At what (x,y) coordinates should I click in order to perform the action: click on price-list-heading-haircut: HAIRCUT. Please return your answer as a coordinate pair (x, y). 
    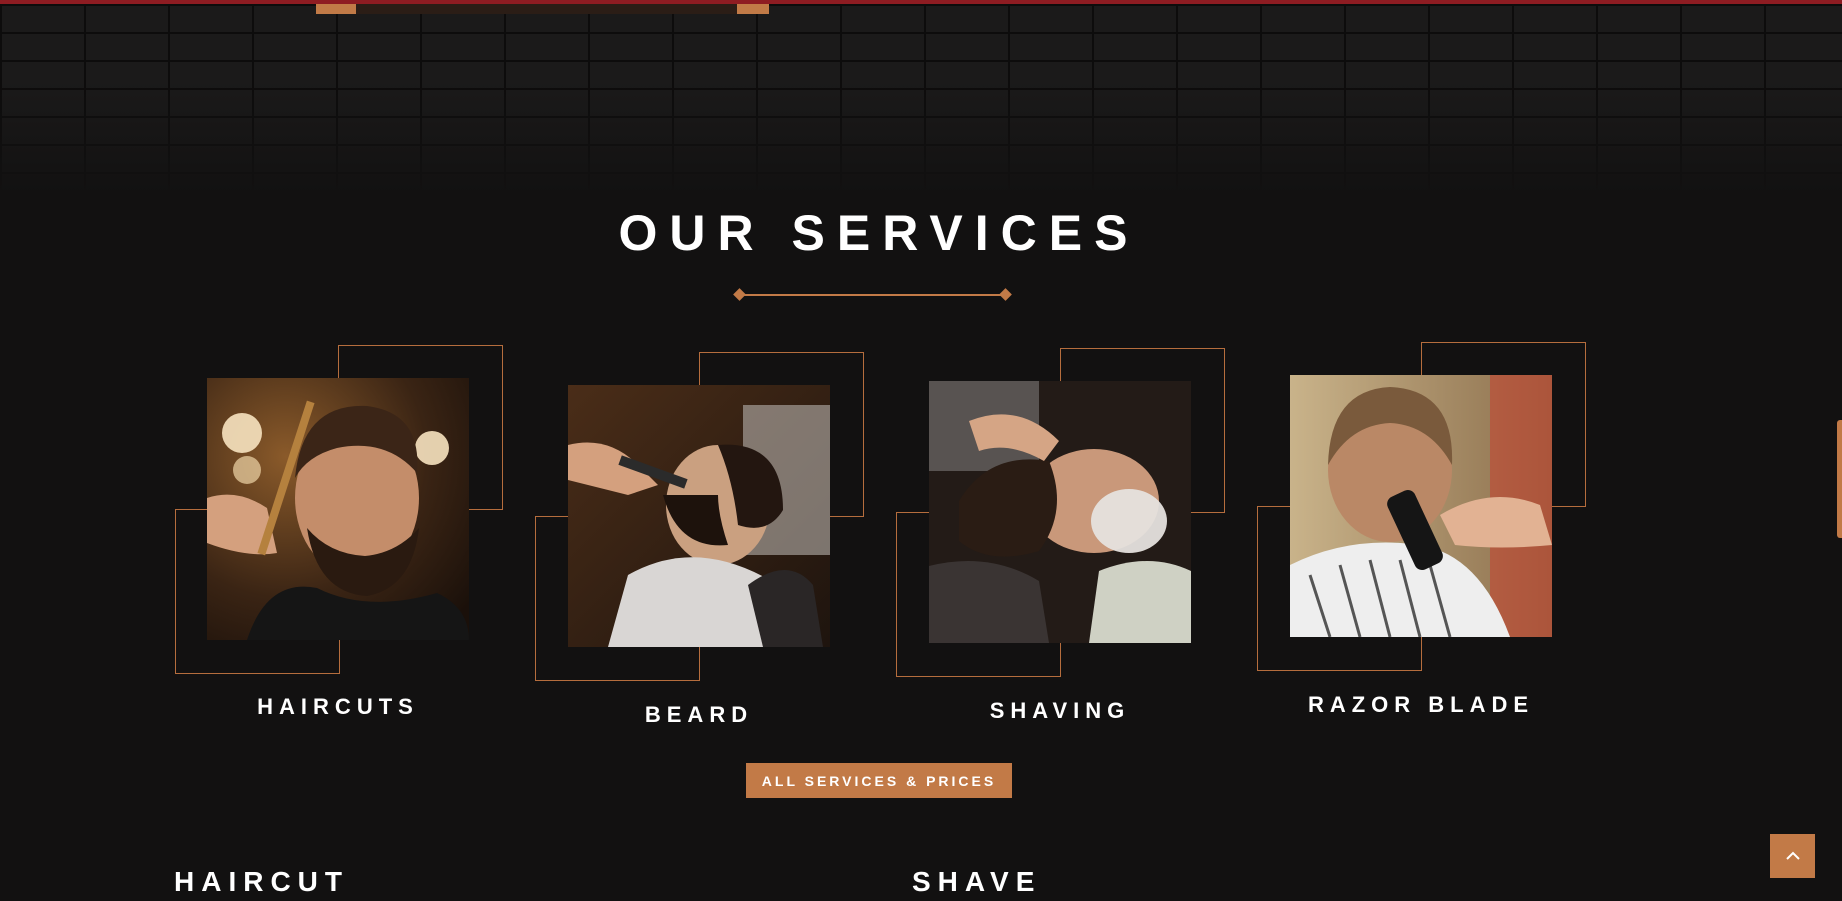
    Looking at the image, I should click on (261, 881).